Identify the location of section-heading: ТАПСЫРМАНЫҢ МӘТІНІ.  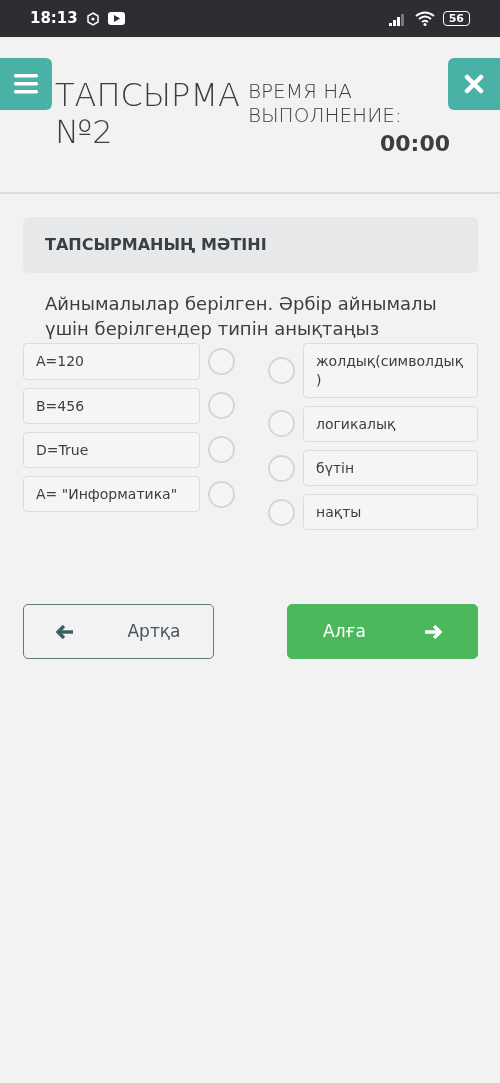
(250, 245).